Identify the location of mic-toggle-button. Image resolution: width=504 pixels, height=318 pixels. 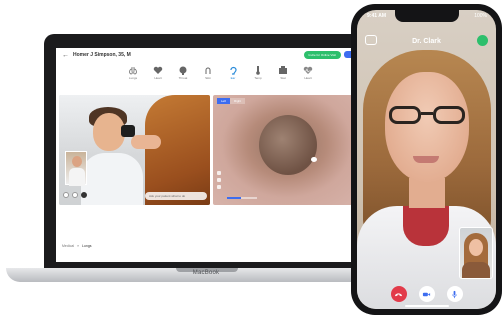
(454, 294).